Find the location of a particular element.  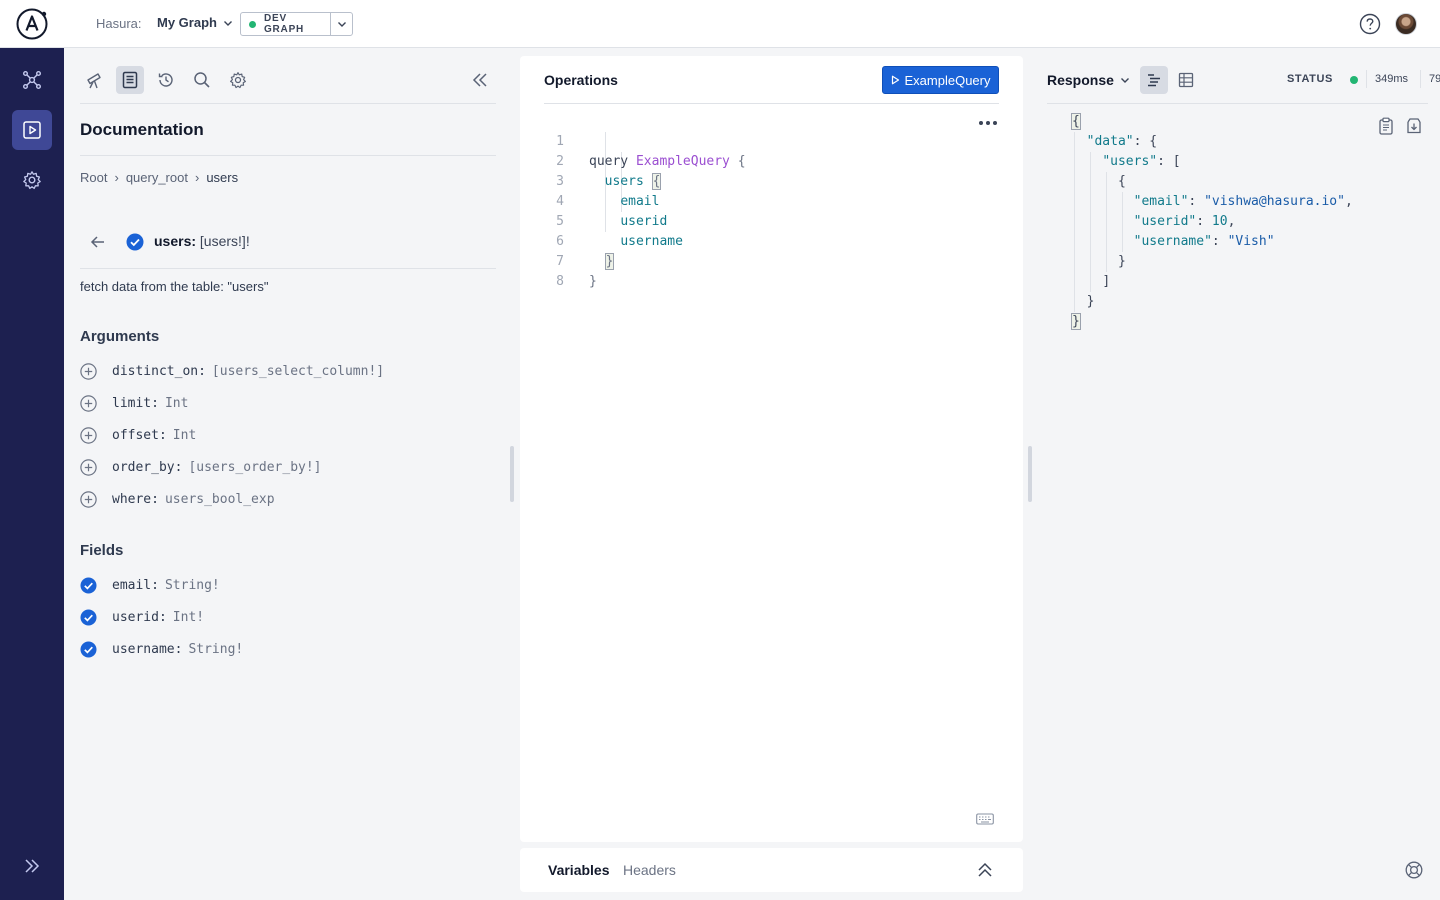

operations-title: Operations is located at coordinates (581, 80).